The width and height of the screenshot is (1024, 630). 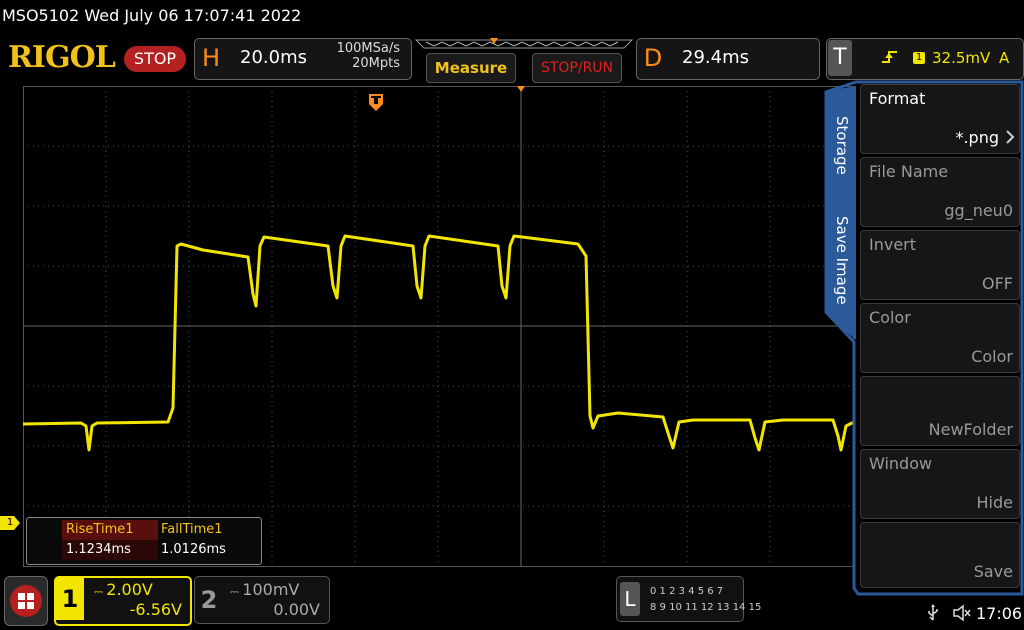 What do you see at coordinates (901, 463) in the screenshot?
I see `menu-window-title: Window` at bounding box center [901, 463].